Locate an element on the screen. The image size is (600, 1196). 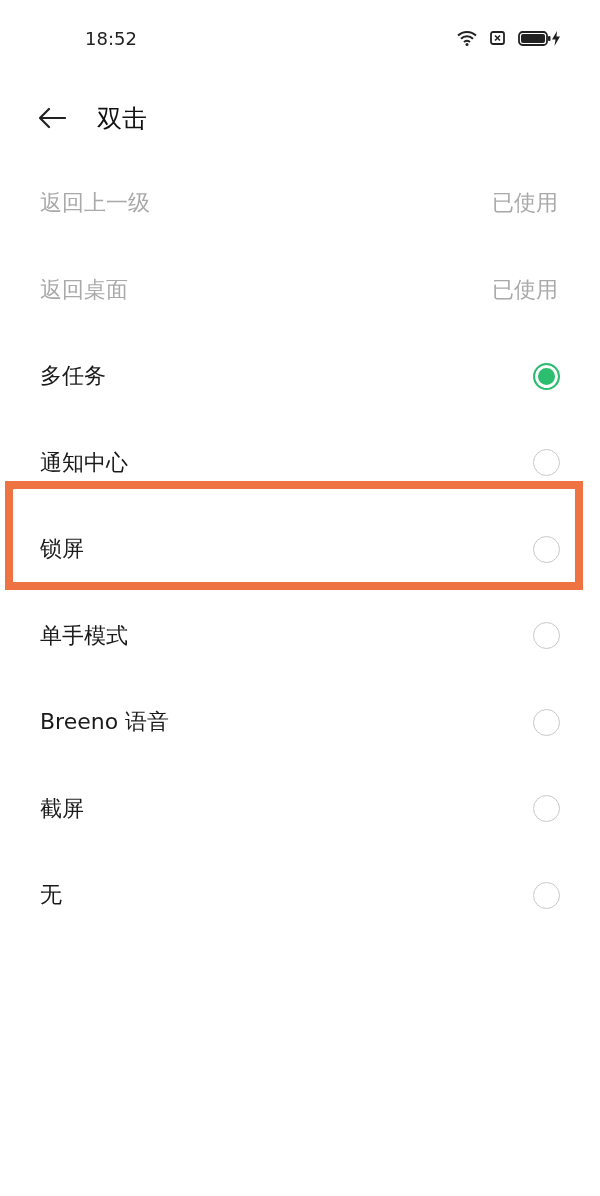
back-arrow-icon is located at coordinates (52, 118).